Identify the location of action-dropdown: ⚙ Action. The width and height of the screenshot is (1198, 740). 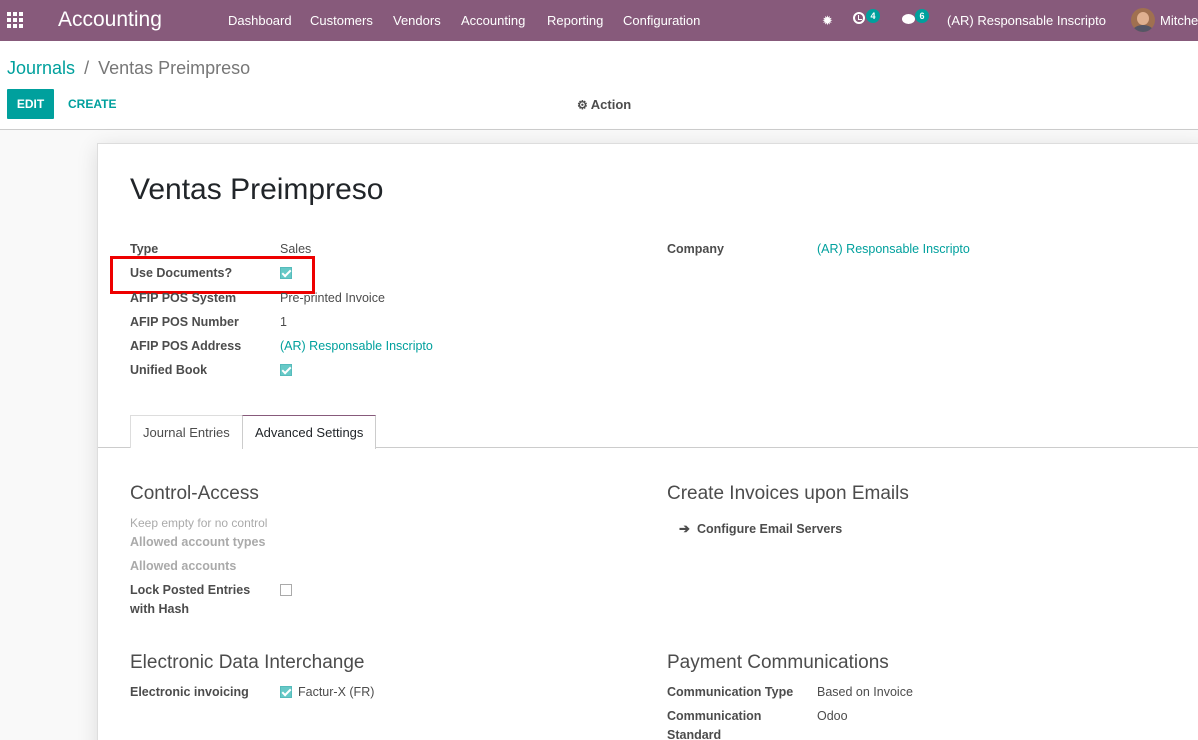
(604, 104).